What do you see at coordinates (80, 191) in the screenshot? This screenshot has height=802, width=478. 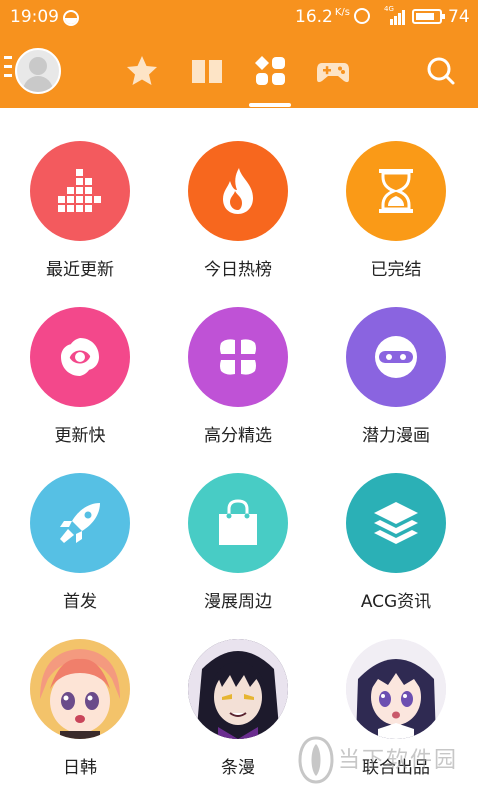 I see `blocks-icon` at bounding box center [80, 191].